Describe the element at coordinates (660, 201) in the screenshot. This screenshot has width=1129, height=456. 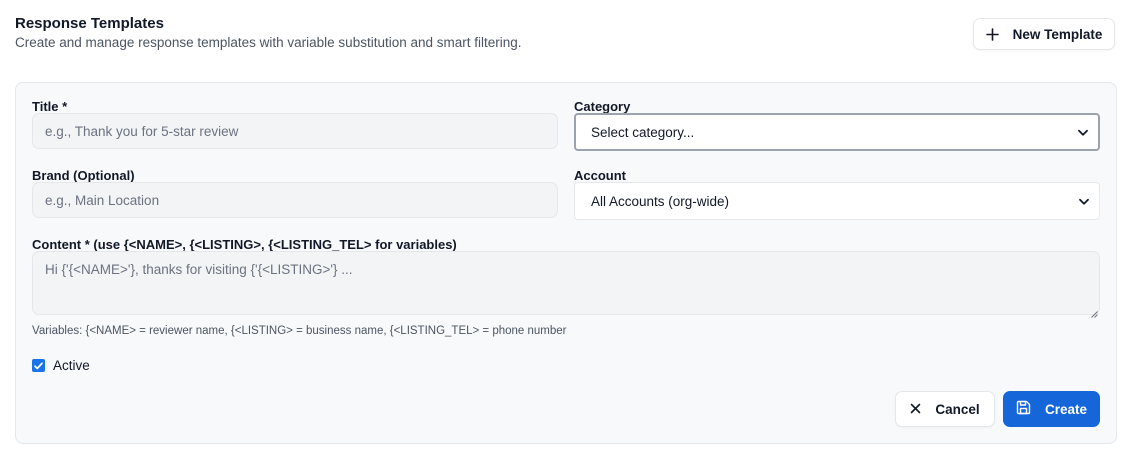
I see `account-select-value: All Accounts (org-wide)` at that location.